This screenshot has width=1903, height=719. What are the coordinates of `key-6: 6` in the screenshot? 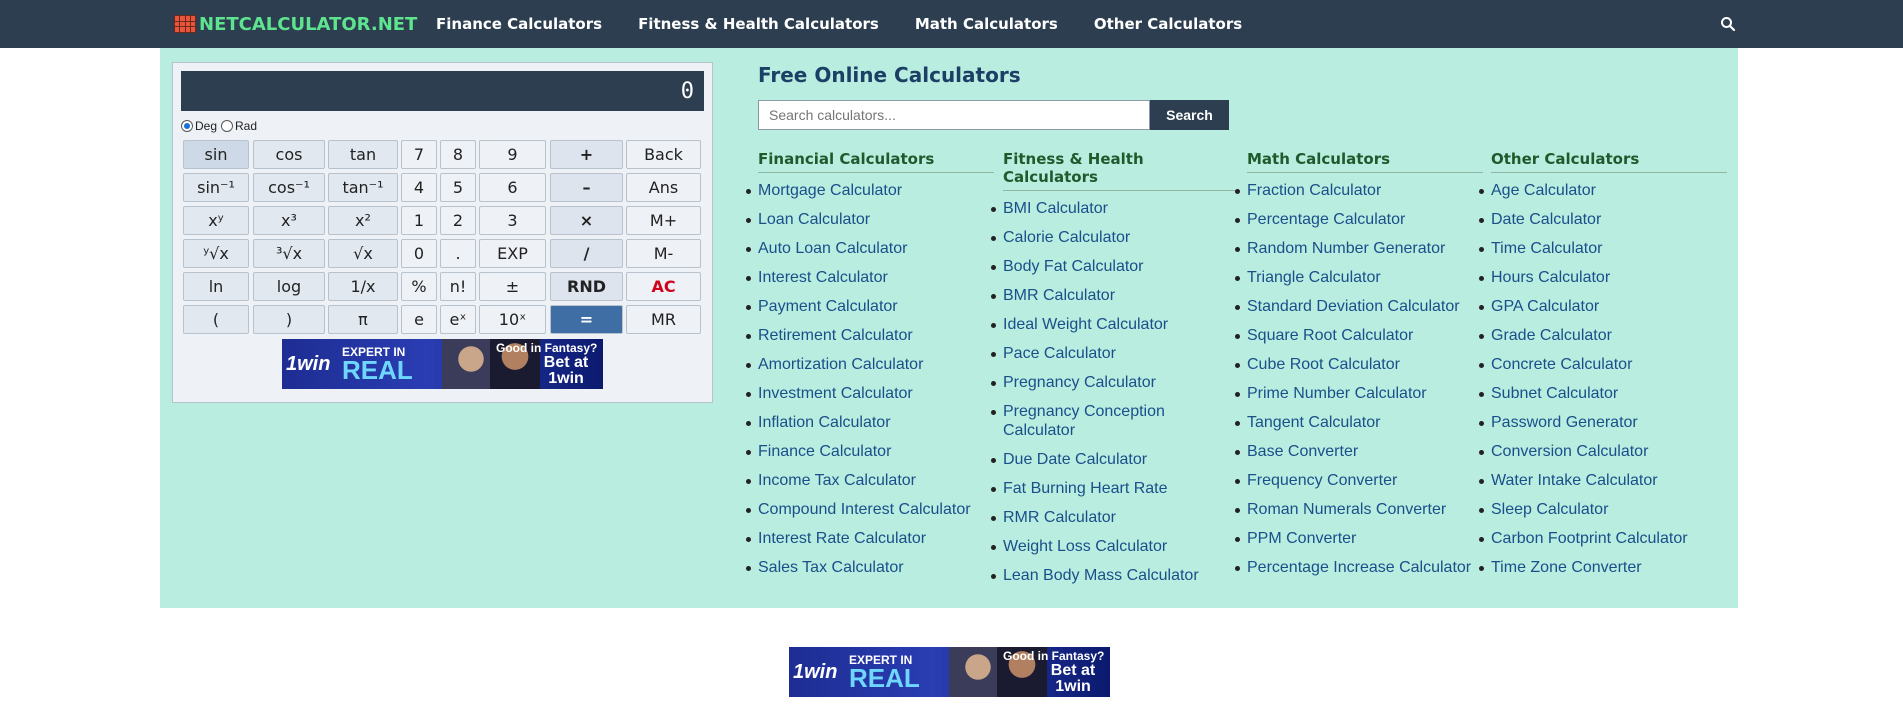 It's located at (512, 187).